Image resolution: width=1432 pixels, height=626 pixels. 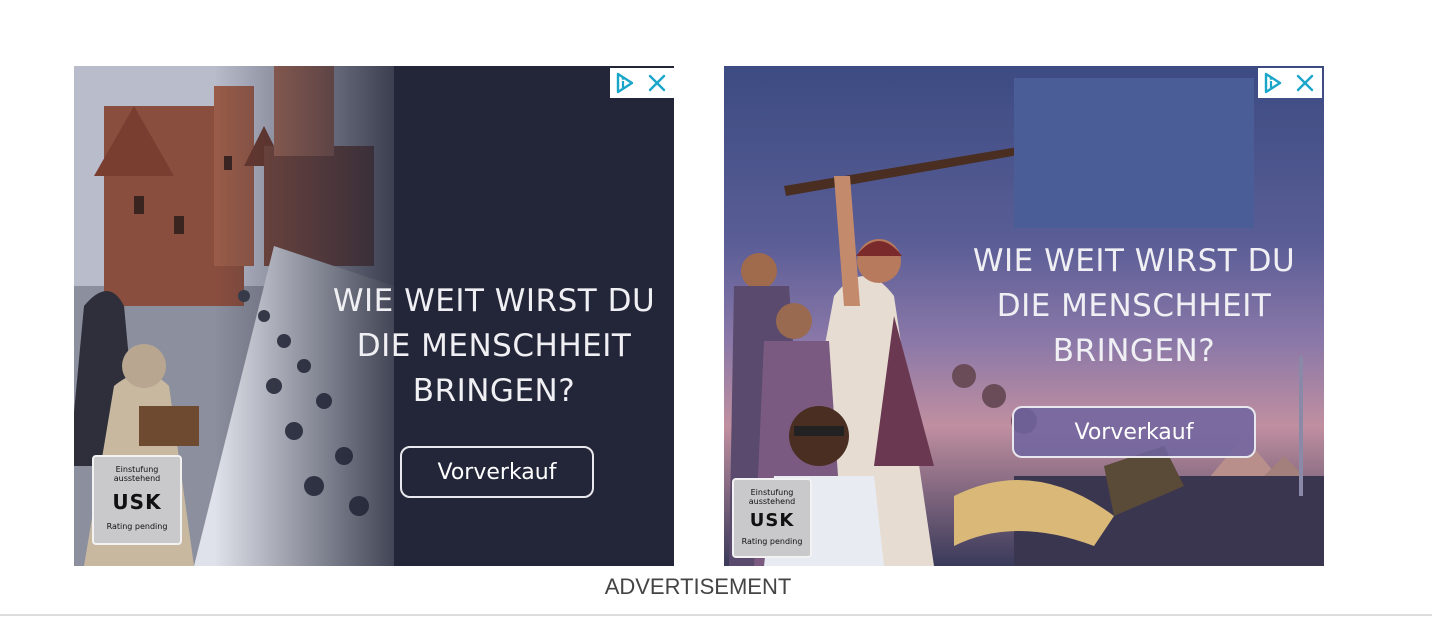 I want to click on section-divider, so click(x=716, y=615).